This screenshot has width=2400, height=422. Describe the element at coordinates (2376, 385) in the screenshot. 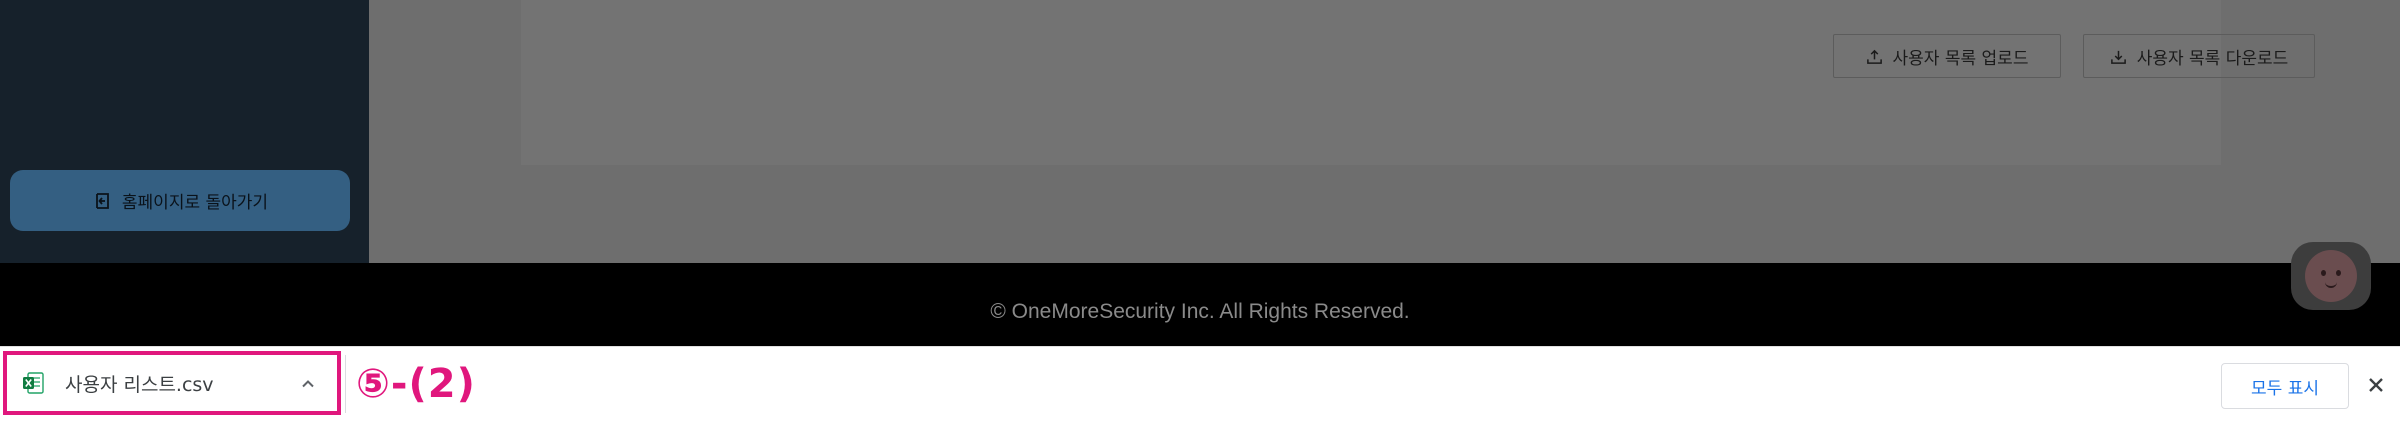

I see `close-icon` at that location.